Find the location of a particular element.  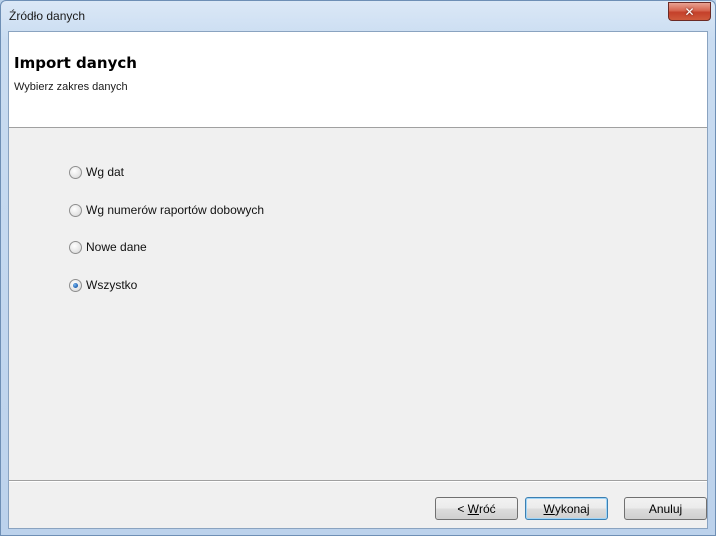

option-by-report-numbers: Wg numerów raportów dobowych is located at coordinates (199, 210).